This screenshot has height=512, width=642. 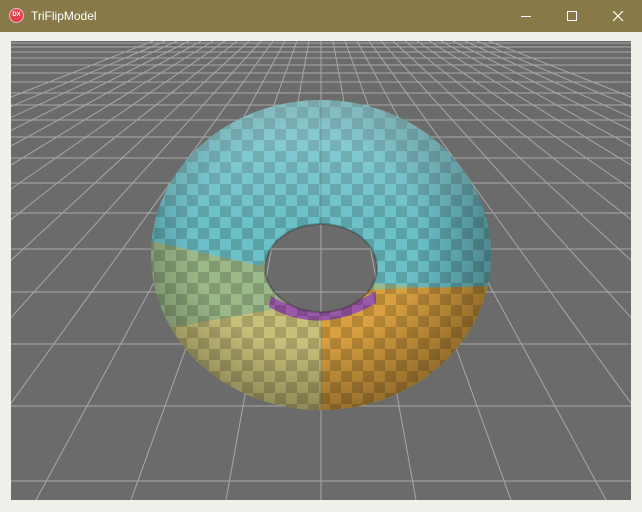 What do you see at coordinates (64, 16) in the screenshot?
I see `window-title: TriFlipModel` at bounding box center [64, 16].